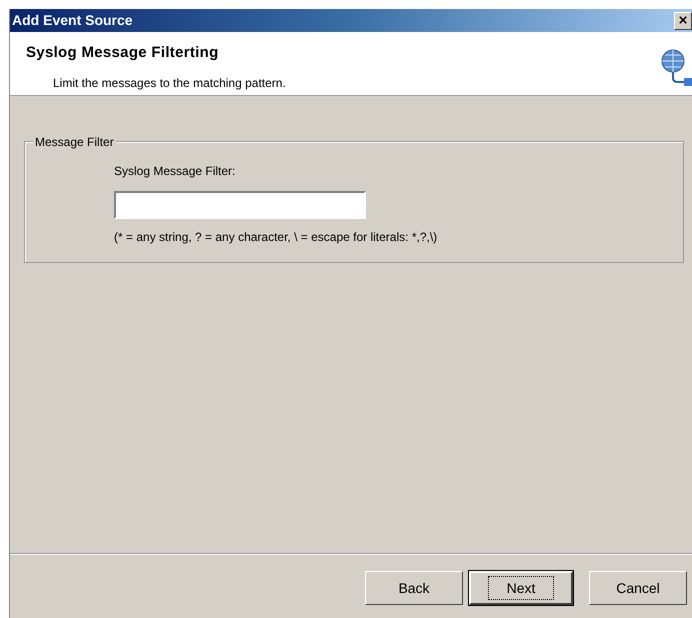 The height and width of the screenshot is (618, 692). What do you see at coordinates (521, 588) in the screenshot?
I see `wizard-button: Next` at bounding box center [521, 588].